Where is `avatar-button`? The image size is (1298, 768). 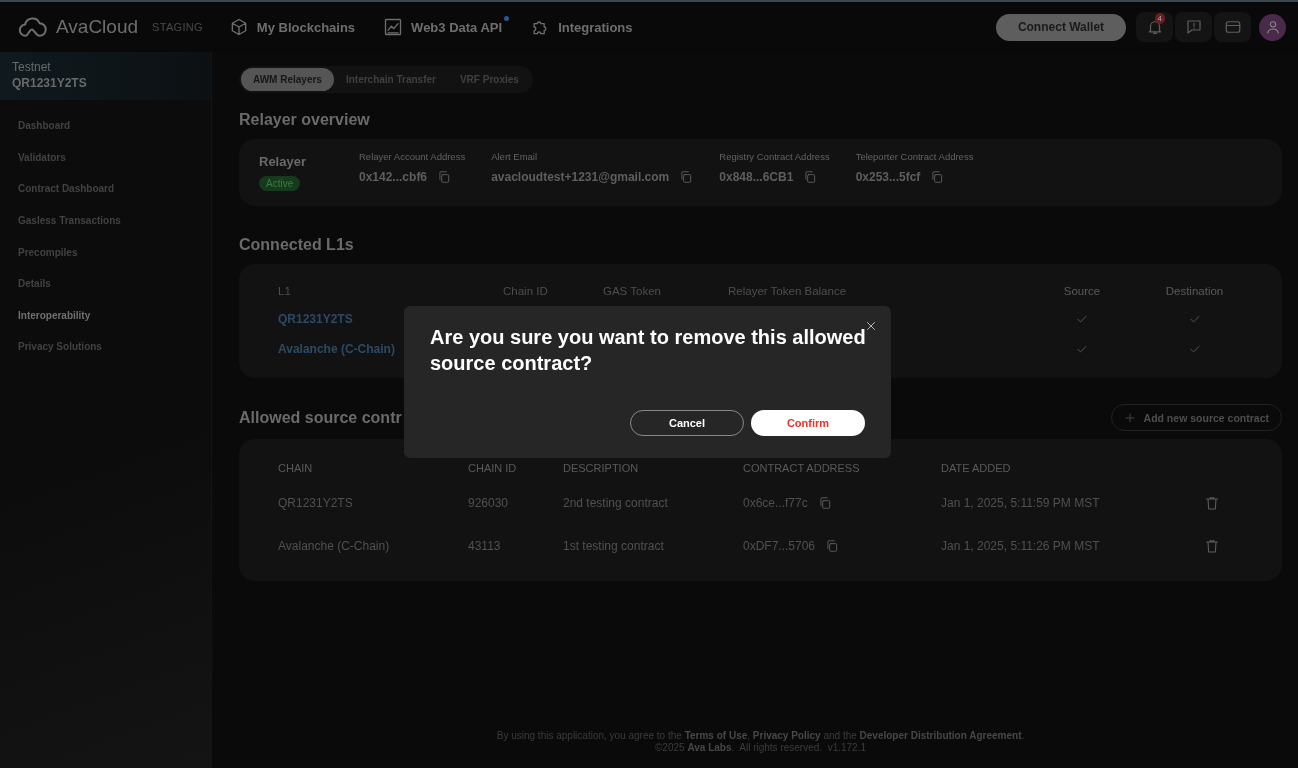 avatar-button is located at coordinates (1272, 27).